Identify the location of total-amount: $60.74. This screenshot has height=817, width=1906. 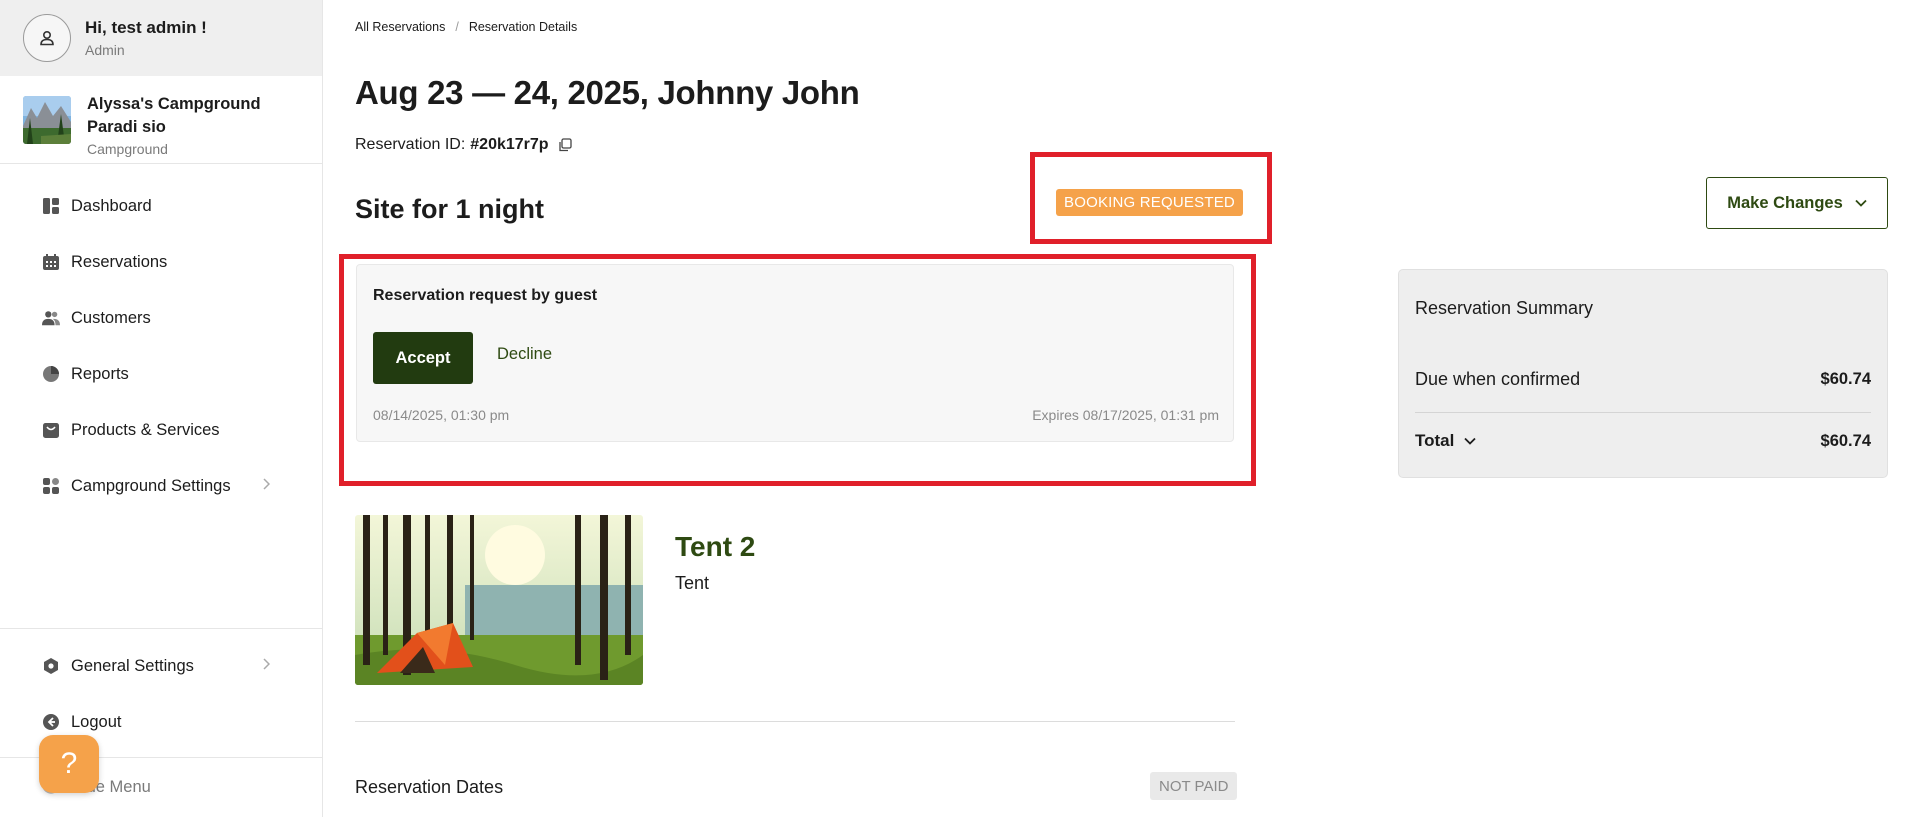
(1845, 440).